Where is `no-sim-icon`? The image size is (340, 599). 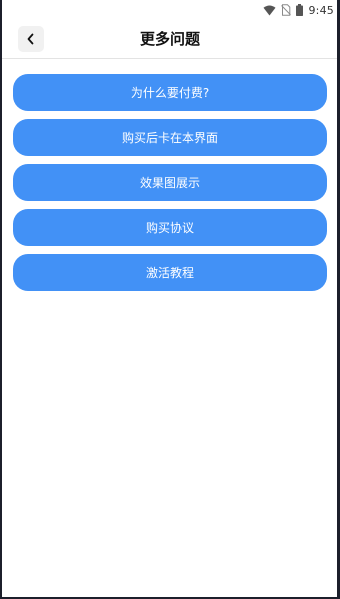
no-sim-icon is located at coordinates (286, 10).